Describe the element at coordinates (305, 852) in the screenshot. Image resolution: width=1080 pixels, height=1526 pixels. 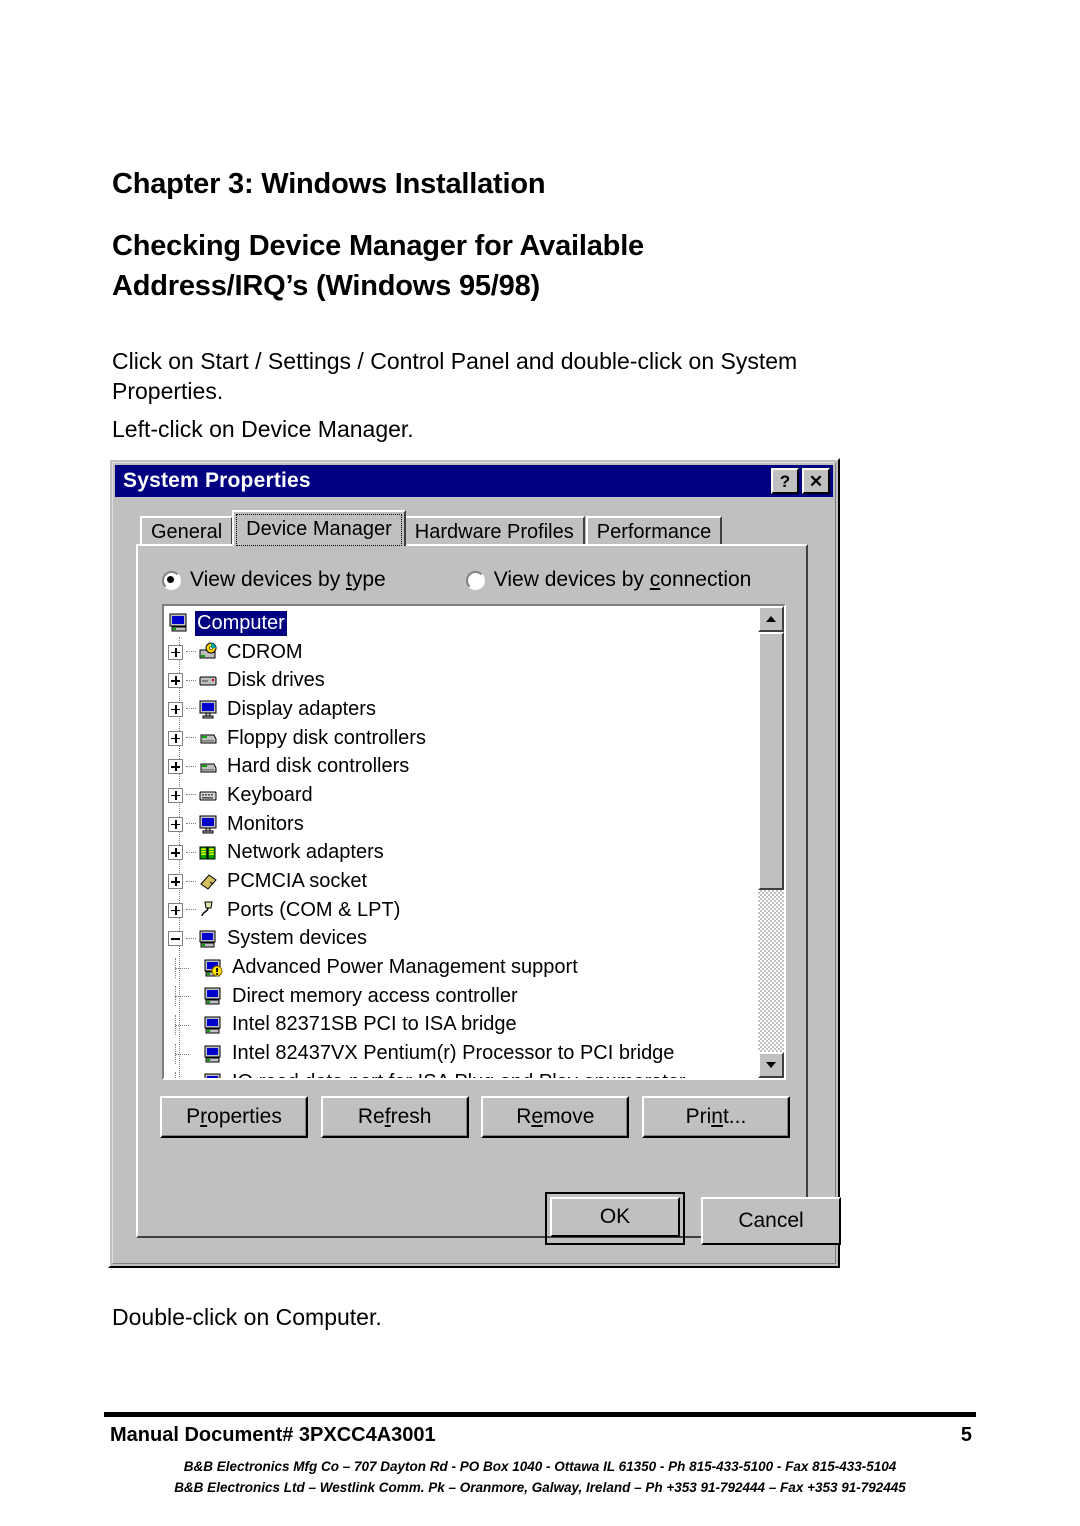
I see `tree-item-label: Network adapters` at that location.